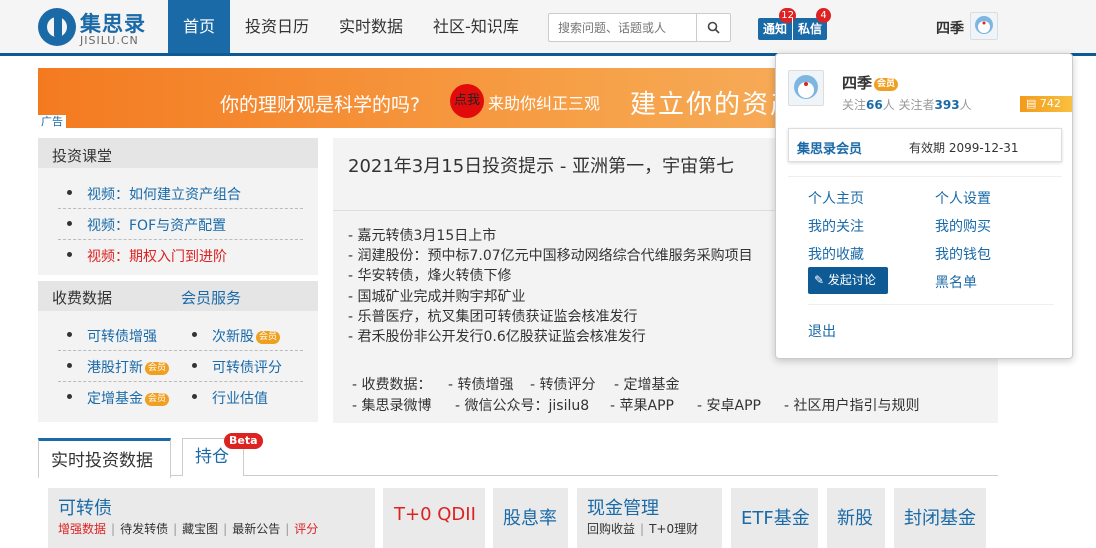  I want to click on link-my-favorites: 我的收藏, so click(836, 254).